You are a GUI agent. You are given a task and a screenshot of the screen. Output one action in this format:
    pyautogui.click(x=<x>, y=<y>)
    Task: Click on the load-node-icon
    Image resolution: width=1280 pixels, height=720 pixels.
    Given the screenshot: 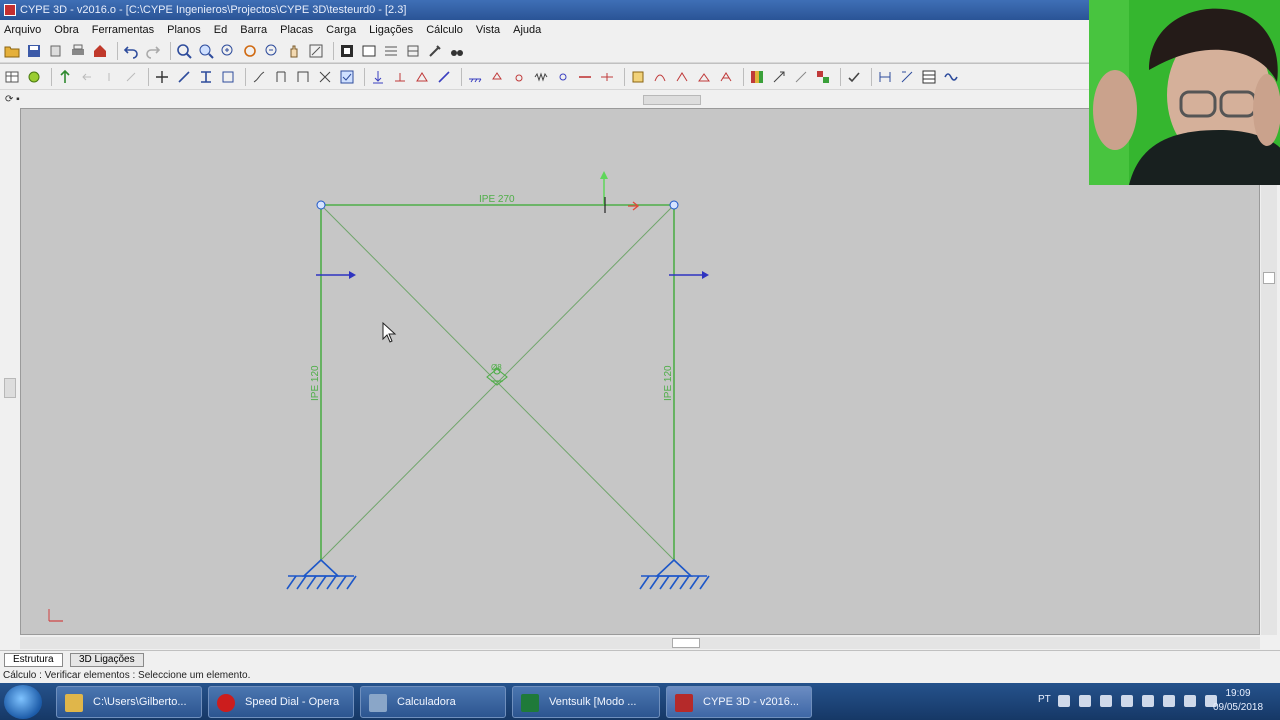 What is the action you would take?
    pyautogui.click(x=378, y=77)
    